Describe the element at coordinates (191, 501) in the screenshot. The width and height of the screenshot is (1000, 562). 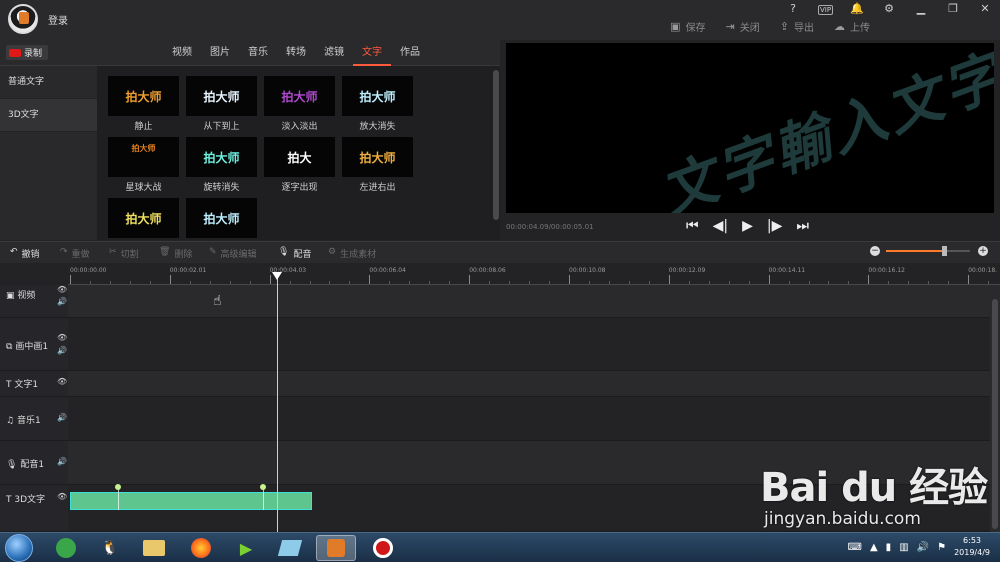
I see `3d-text-clip` at that location.